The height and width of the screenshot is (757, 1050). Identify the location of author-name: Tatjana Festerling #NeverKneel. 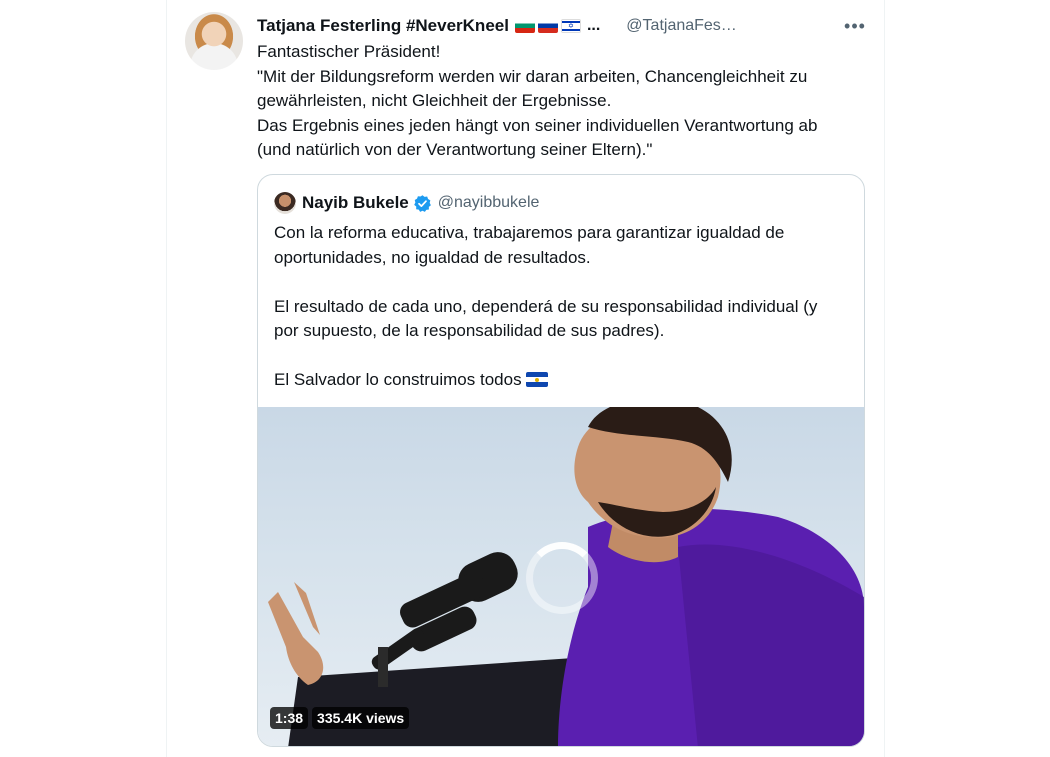
(383, 26).